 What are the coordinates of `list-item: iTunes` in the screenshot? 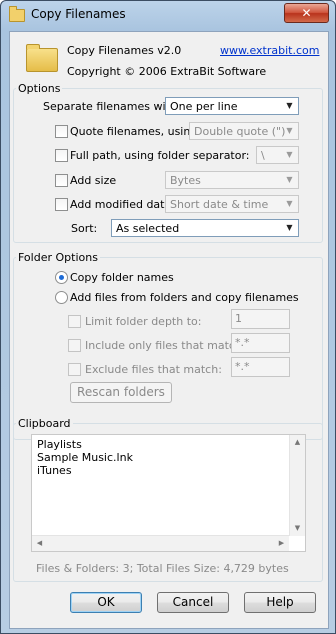 It's located at (54, 470).